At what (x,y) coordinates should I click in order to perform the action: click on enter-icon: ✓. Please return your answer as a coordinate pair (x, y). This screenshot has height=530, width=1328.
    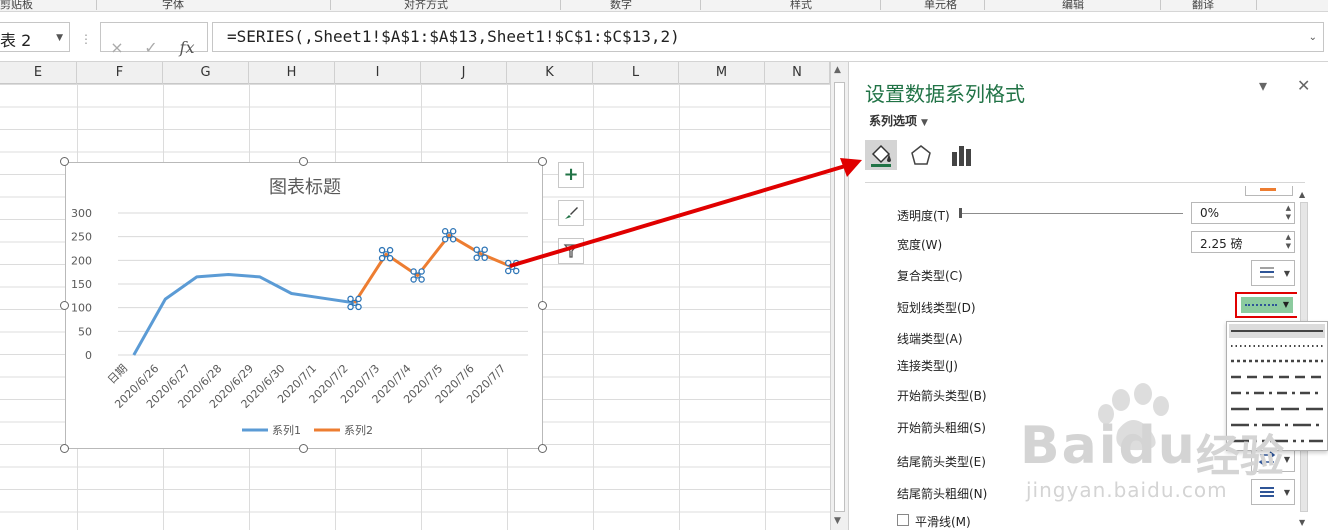
    Looking at the image, I should click on (151, 48).